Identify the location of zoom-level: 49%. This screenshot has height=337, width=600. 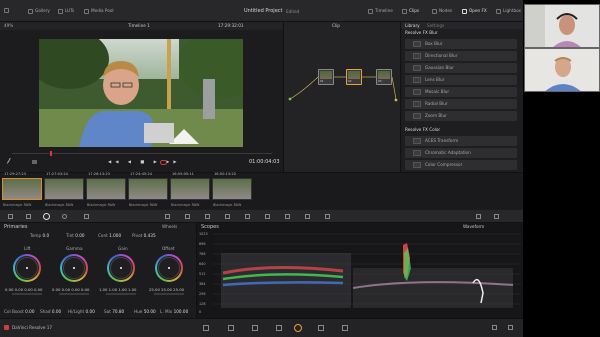
(8, 25).